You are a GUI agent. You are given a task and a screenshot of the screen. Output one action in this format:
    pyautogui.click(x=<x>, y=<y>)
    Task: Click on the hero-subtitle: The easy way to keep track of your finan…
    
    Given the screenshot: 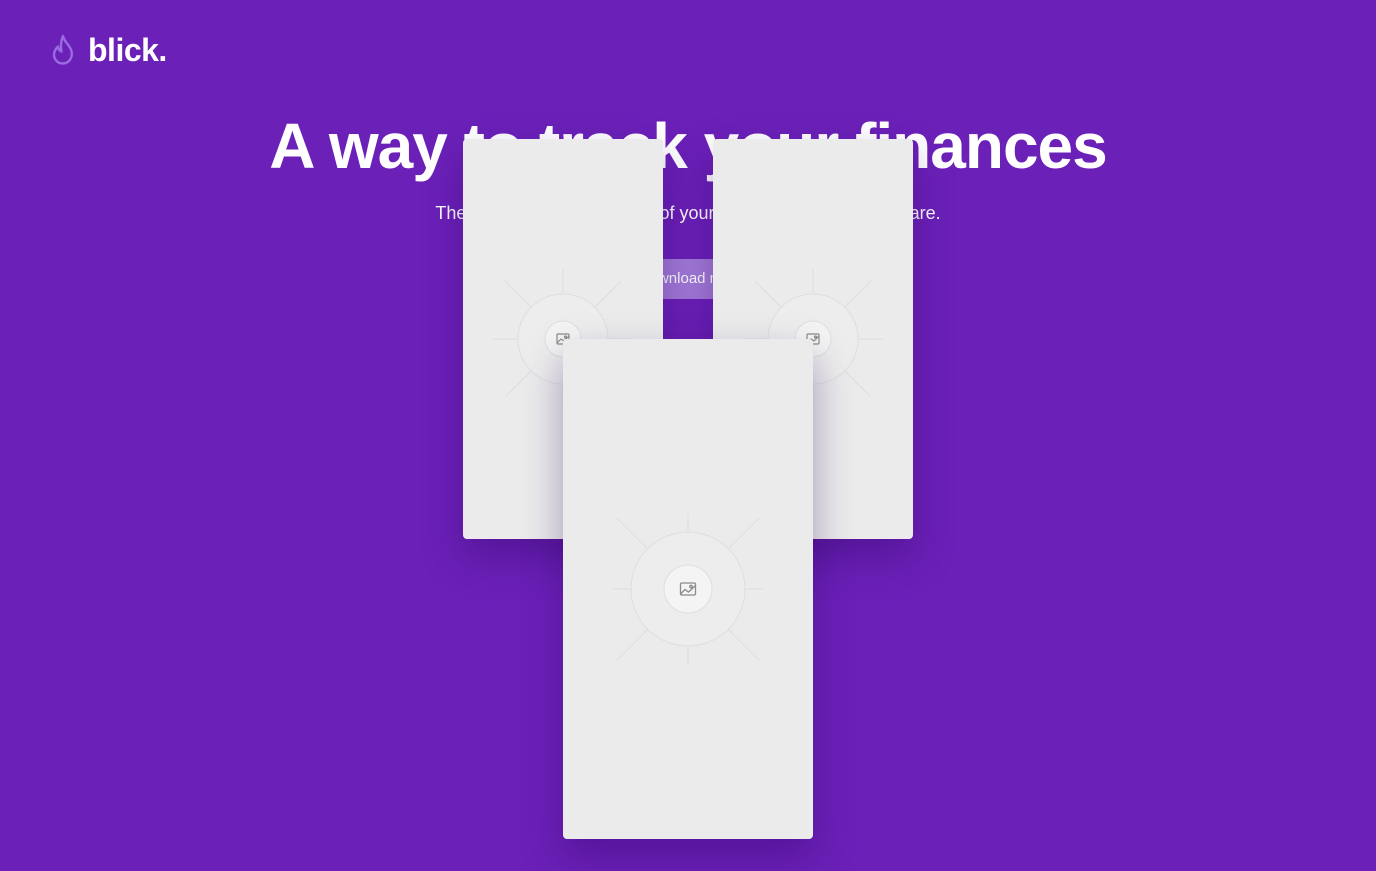 What is the action you would take?
    pyautogui.click(x=688, y=213)
    